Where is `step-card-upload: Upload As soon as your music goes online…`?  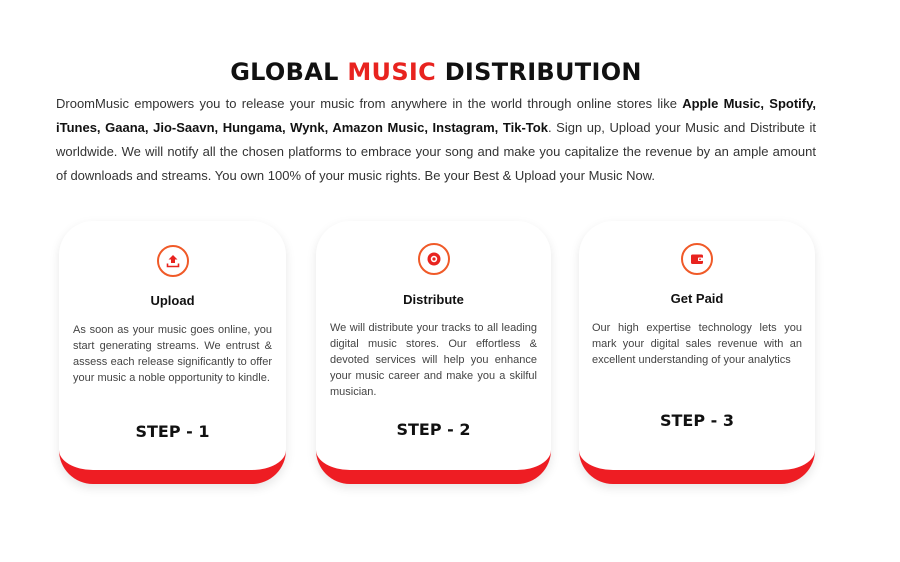 step-card-upload: Upload As soon as your music goes online… is located at coordinates (172, 352).